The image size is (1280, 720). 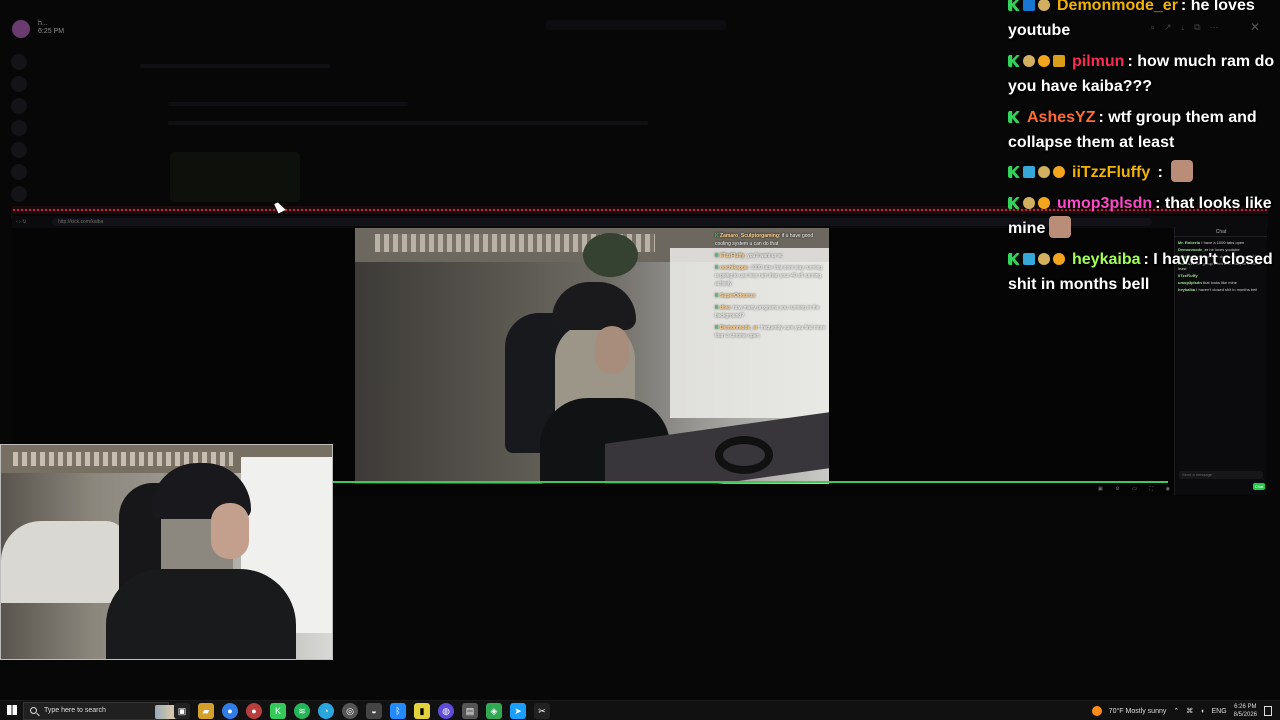 What do you see at coordinates (1106, 259) in the screenshot?
I see `chat-username: heykaiba` at bounding box center [1106, 259].